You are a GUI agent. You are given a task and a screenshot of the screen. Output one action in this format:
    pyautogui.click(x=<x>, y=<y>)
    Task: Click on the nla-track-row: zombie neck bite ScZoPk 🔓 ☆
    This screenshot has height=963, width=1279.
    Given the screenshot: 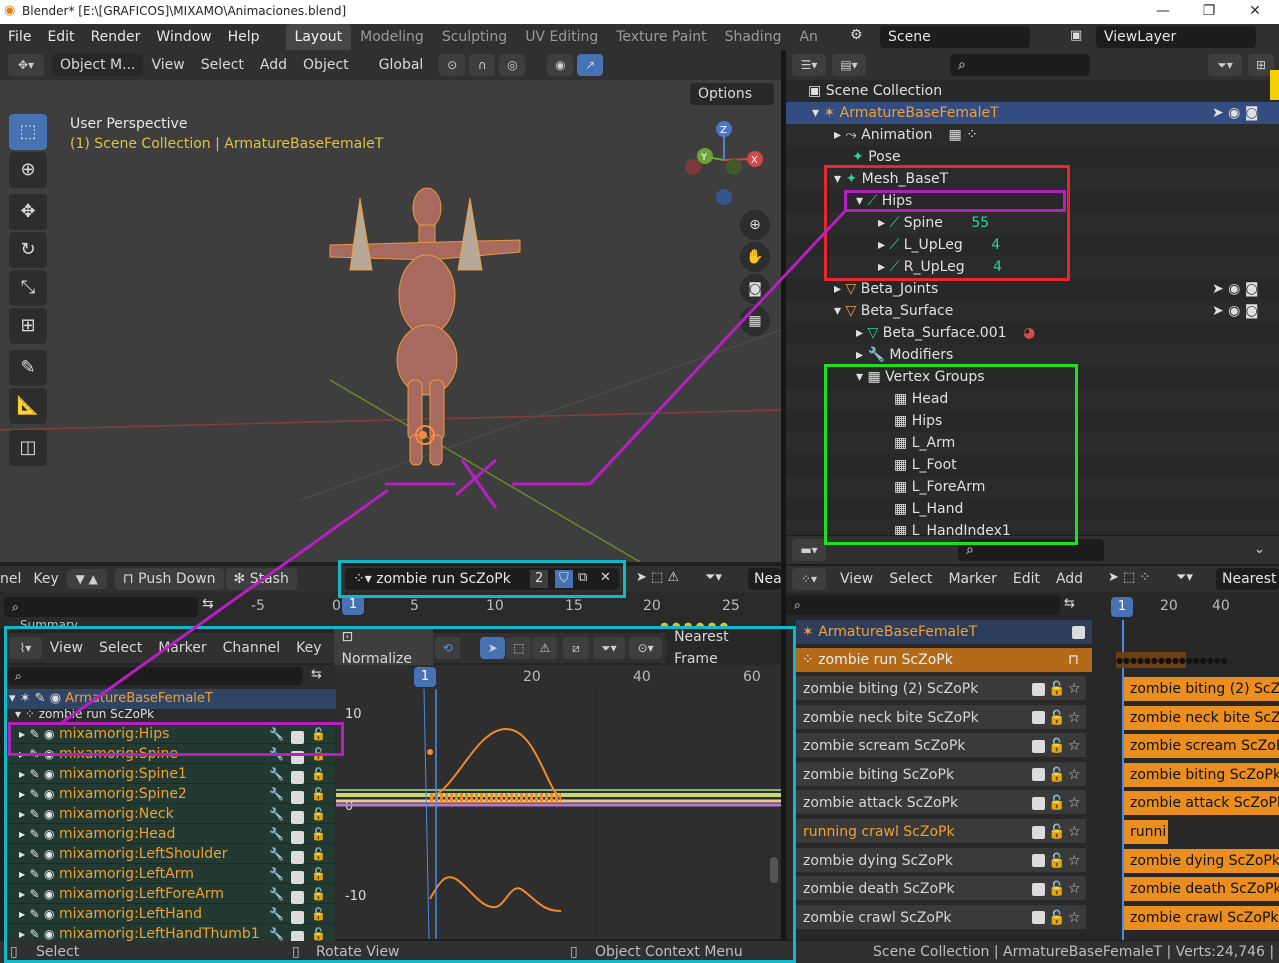 What is the action you would take?
    pyautogui.click(x=941, y=717)
    